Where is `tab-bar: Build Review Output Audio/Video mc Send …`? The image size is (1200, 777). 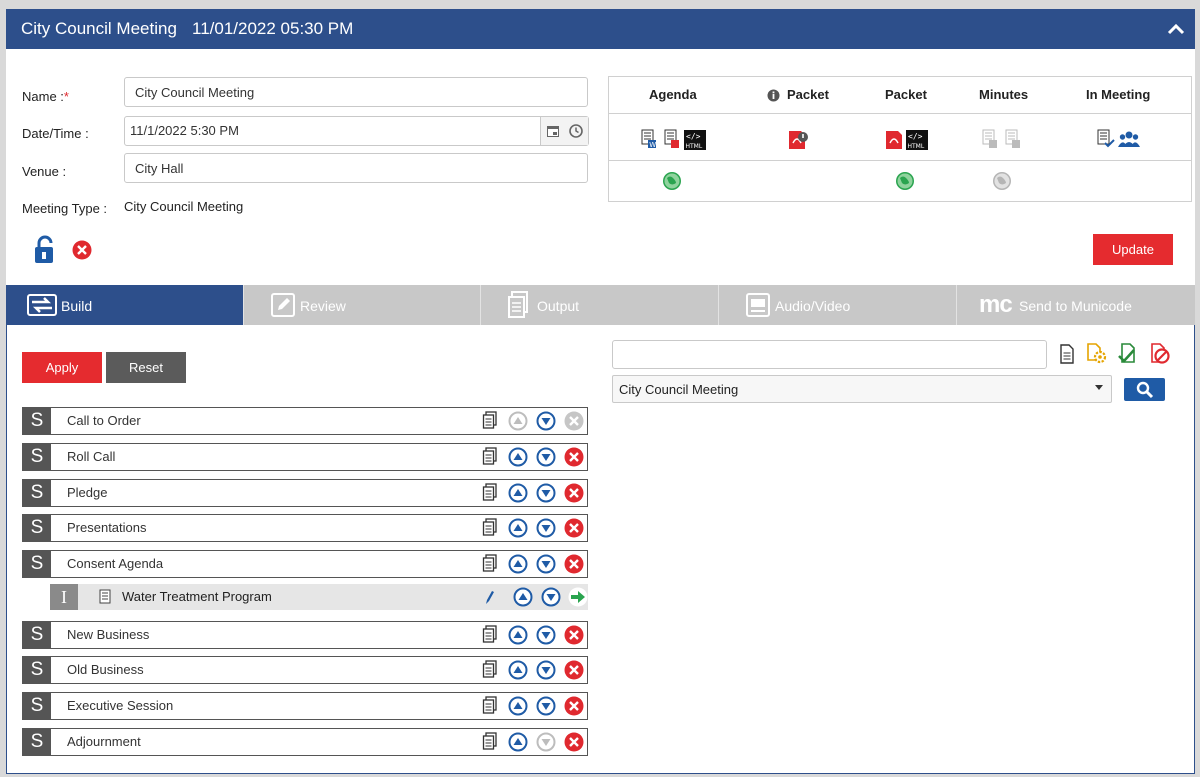
tab-bar: Build Review Output Audio/Video mc Send … is located at coordinates (600, 305).